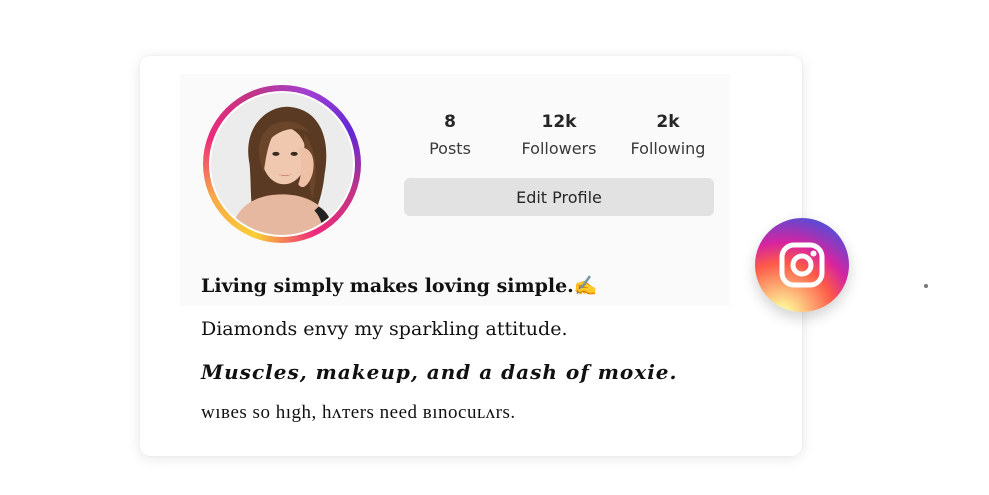 The height and width of the screenshot is (495, 989). What do you see at coordinates (450, 122) in the screenshot?
I see `posts-count: 8` at bounding box center [450, 122].